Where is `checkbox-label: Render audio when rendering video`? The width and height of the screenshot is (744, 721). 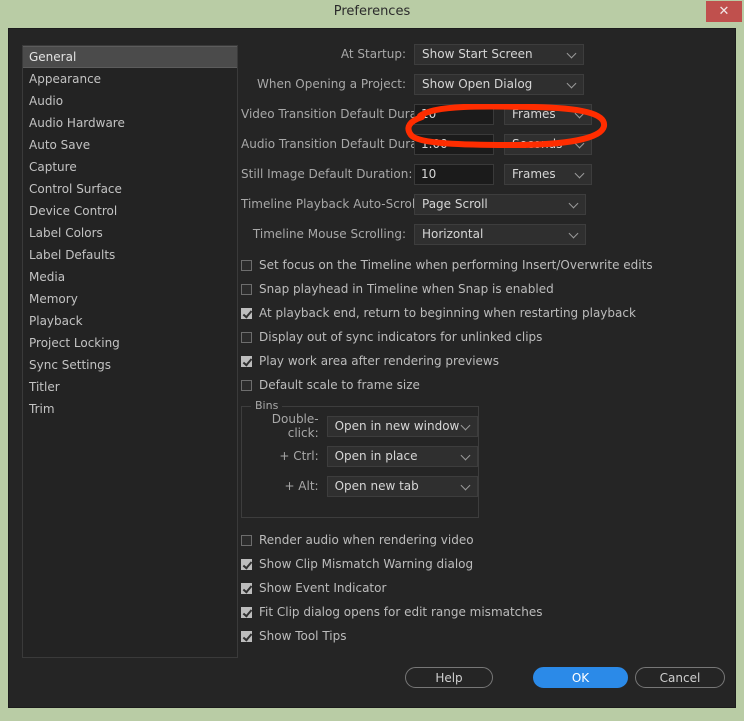 checkbox-label: Render audio when rendering video is located at coordinates (366, 540).